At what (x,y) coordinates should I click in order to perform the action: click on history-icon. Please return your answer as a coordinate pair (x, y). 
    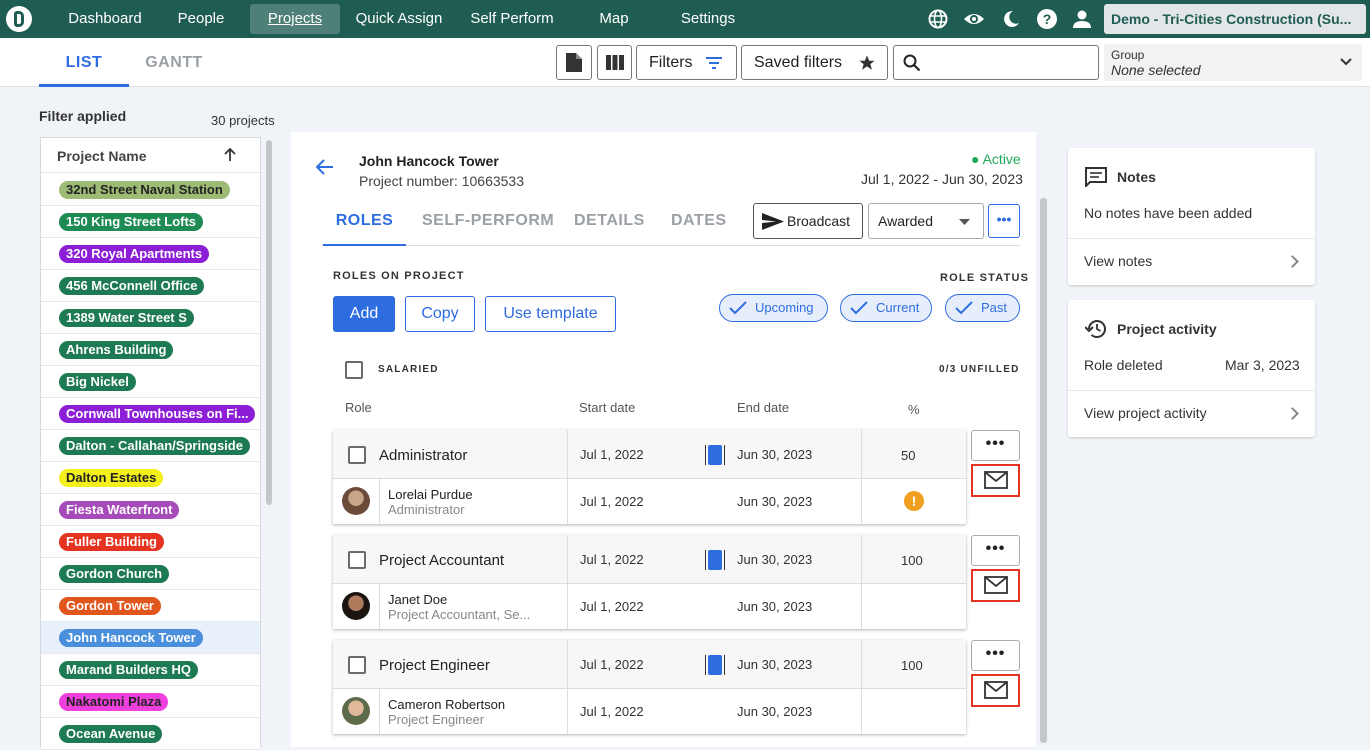
    Looking at the image, I should click on (1095, 329).